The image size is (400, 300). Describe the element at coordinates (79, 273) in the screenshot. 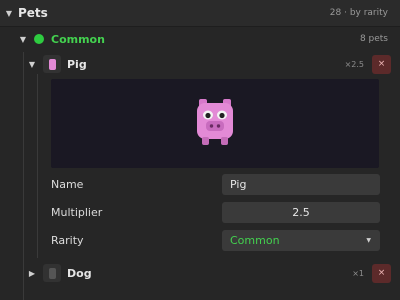

I see `pet-name: Dog` at that location.